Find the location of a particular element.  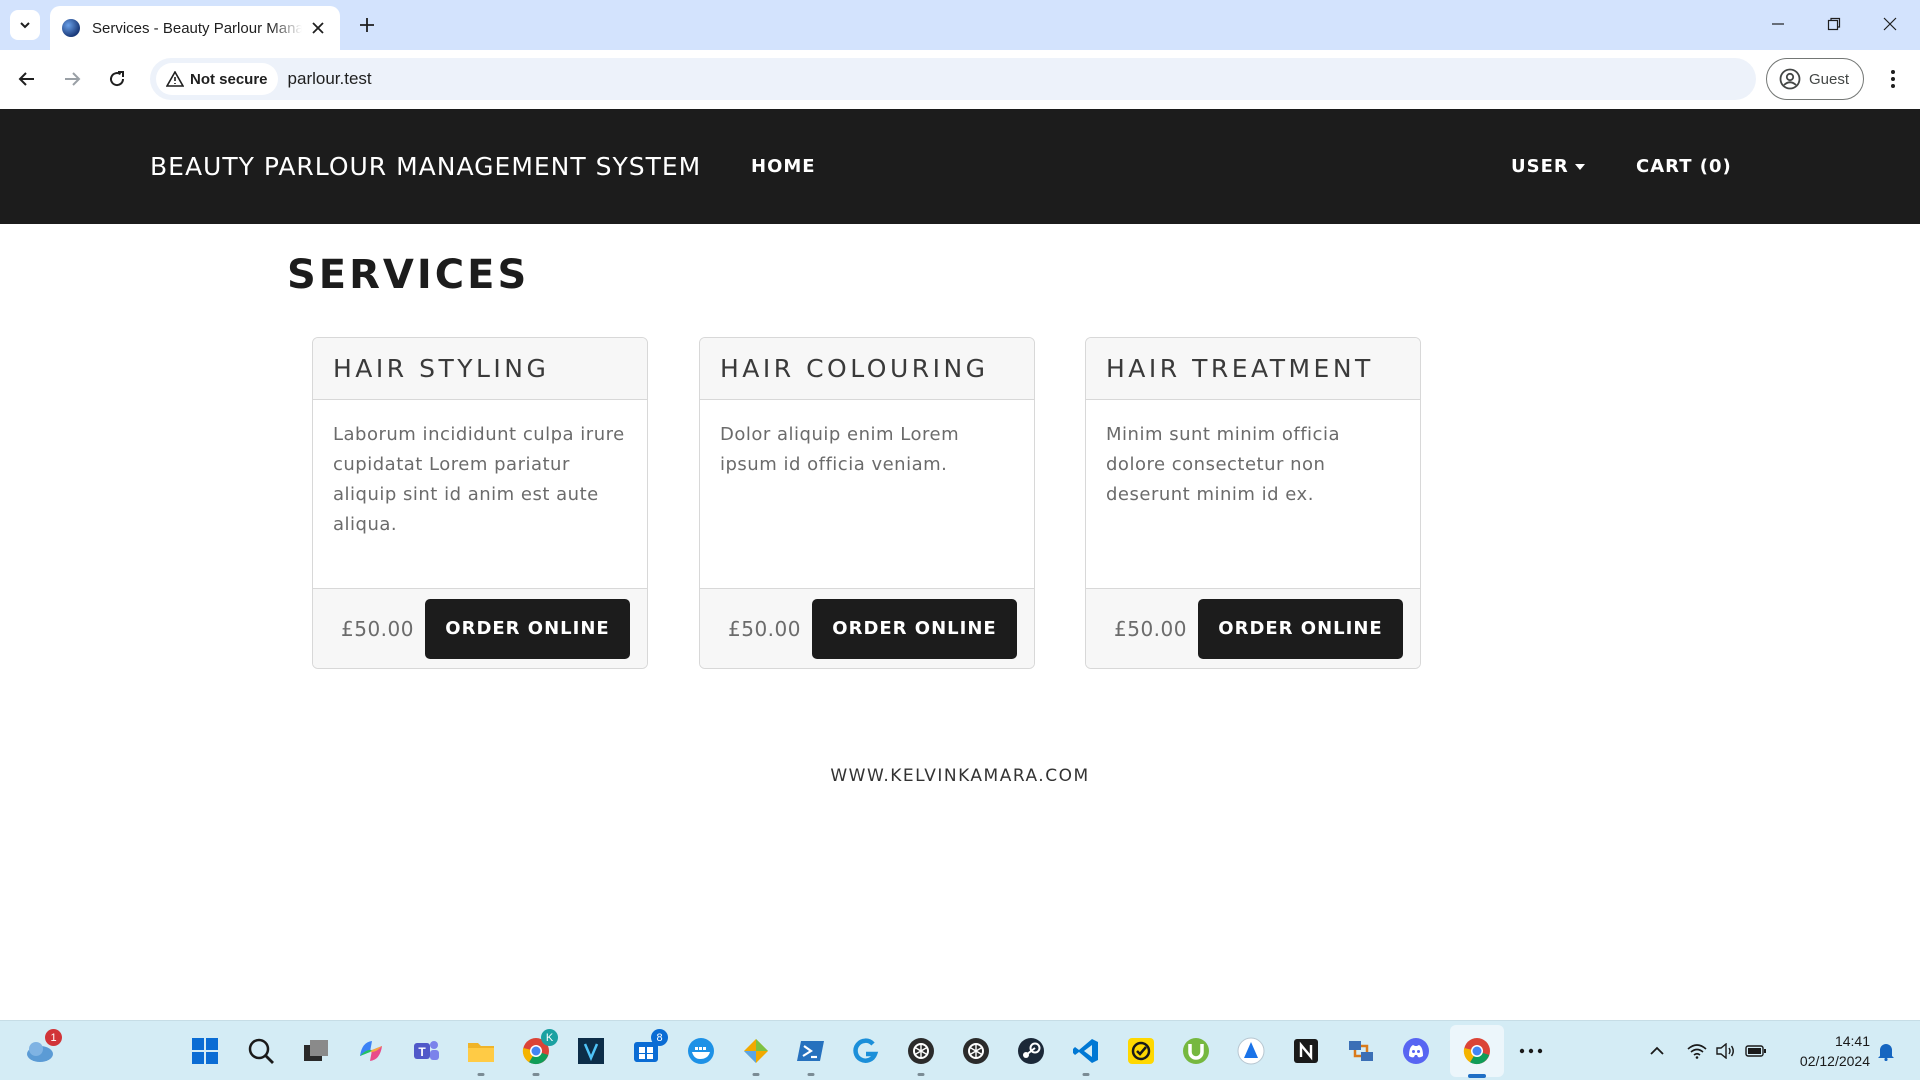

logitech-button is located at coordinates (866, 1051).